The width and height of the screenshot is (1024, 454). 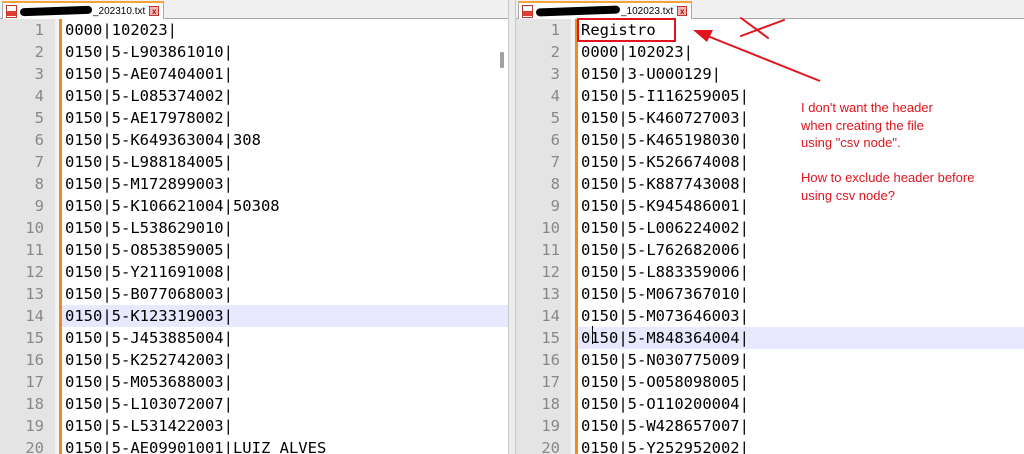 I want to click on code-line: 8 0150|5-M172899003|, so click(x=254, y=184).